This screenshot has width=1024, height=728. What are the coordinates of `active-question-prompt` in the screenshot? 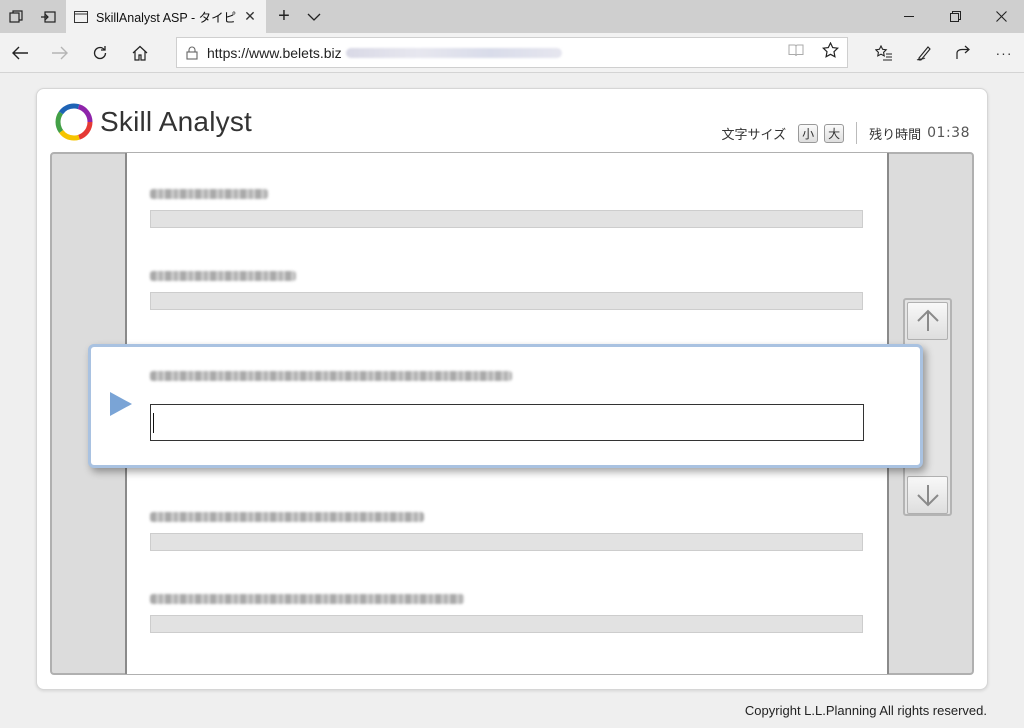 It's located at (506, 376).